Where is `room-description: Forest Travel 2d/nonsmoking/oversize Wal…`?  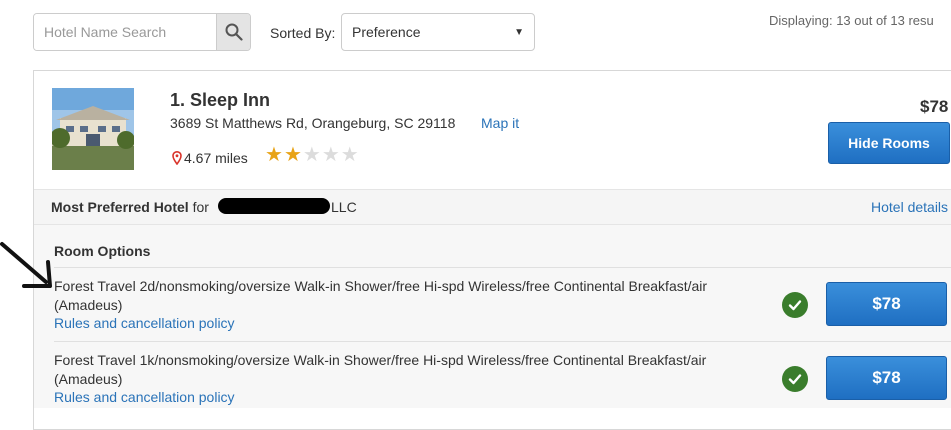
room-description: Forest Travel 2d/nonsmoking/oversize Wal… is located at coordinates (381, 295).